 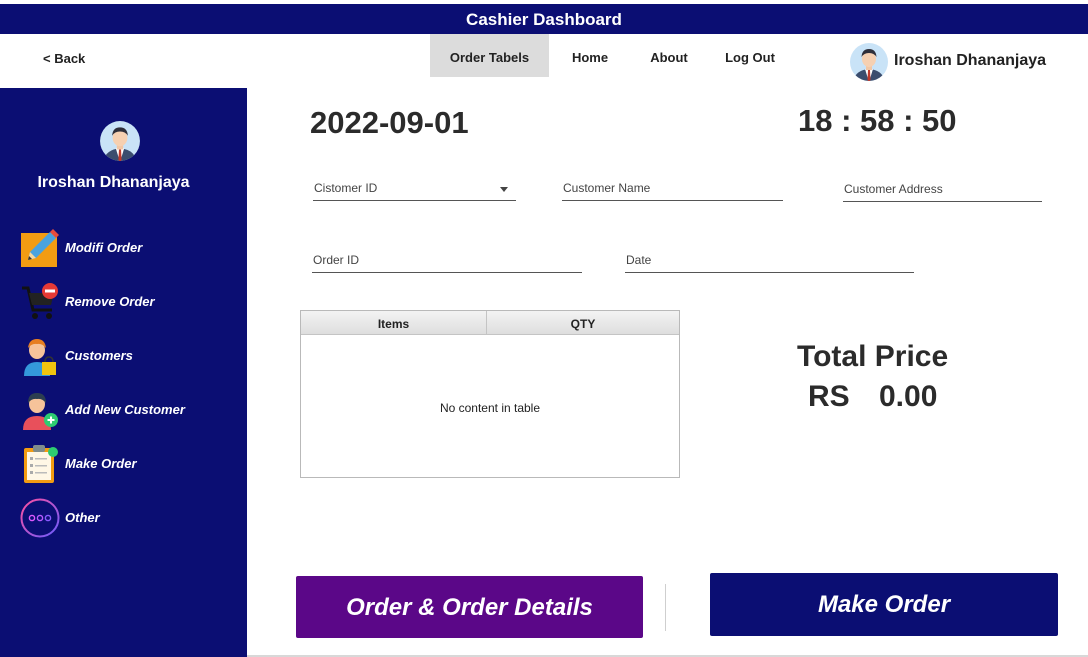 What do you see at coordinates (607, 188) in the screenshot?
I see `customer-name-label: Customer Name` at bounding box center [607, 188].